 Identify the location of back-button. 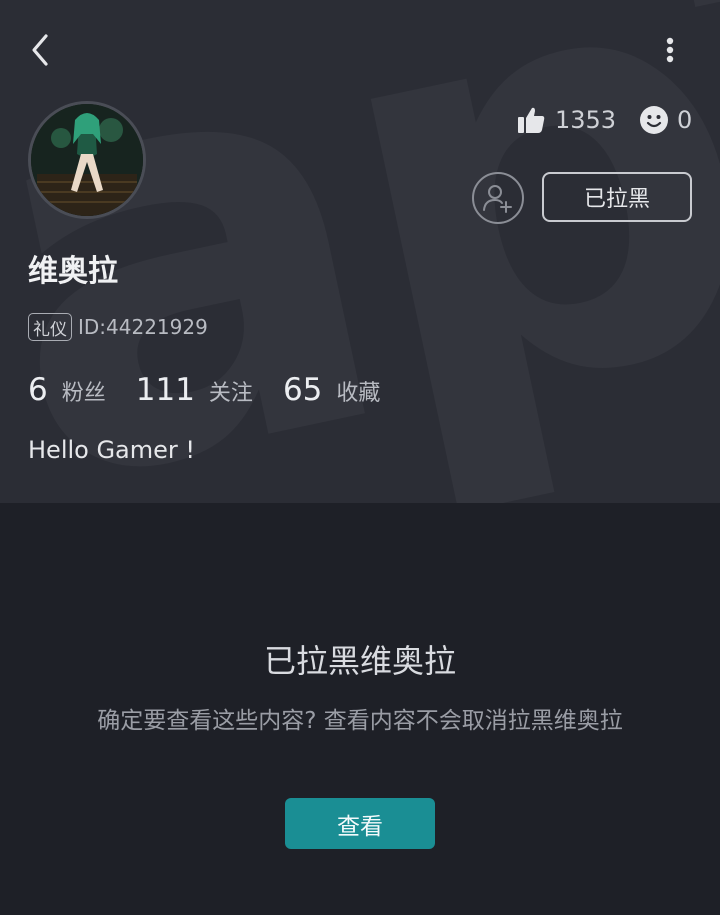
(41, 50).